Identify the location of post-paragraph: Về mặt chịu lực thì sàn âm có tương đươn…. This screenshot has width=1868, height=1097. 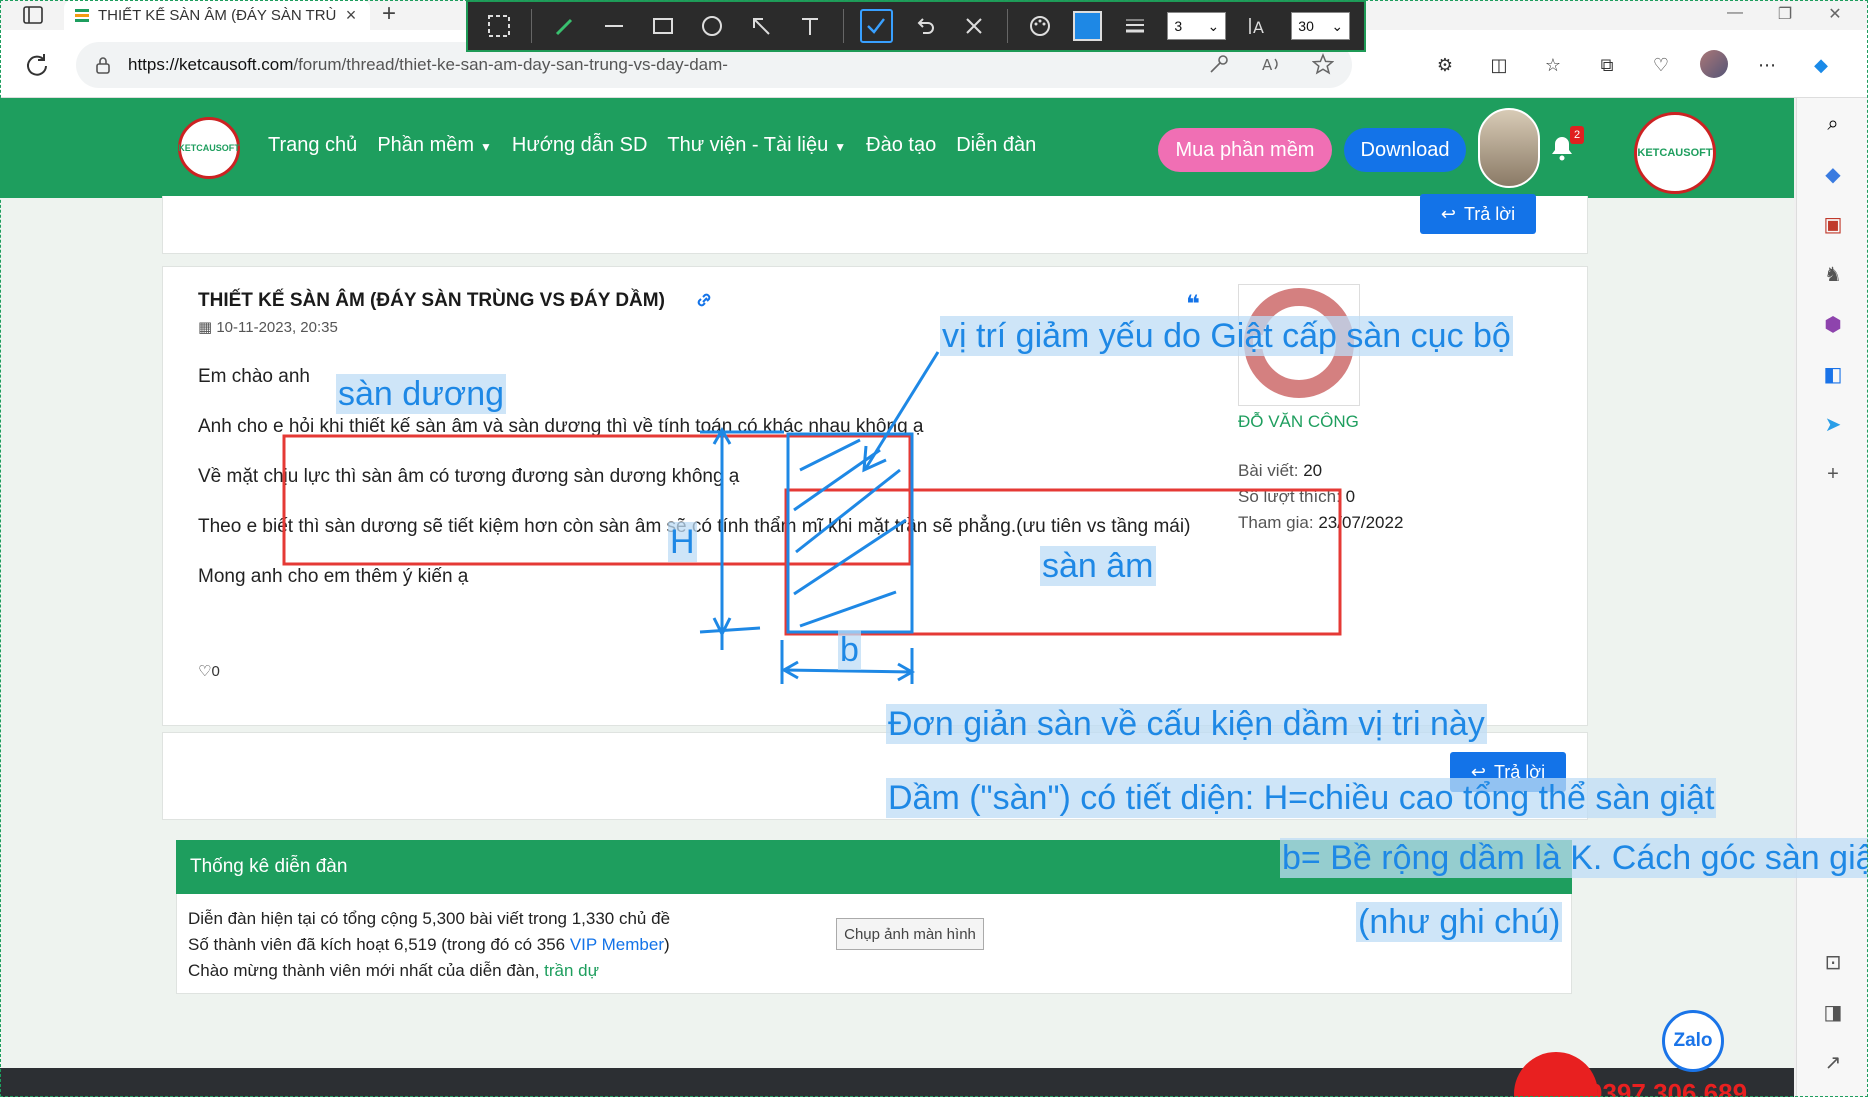
(469, 476).